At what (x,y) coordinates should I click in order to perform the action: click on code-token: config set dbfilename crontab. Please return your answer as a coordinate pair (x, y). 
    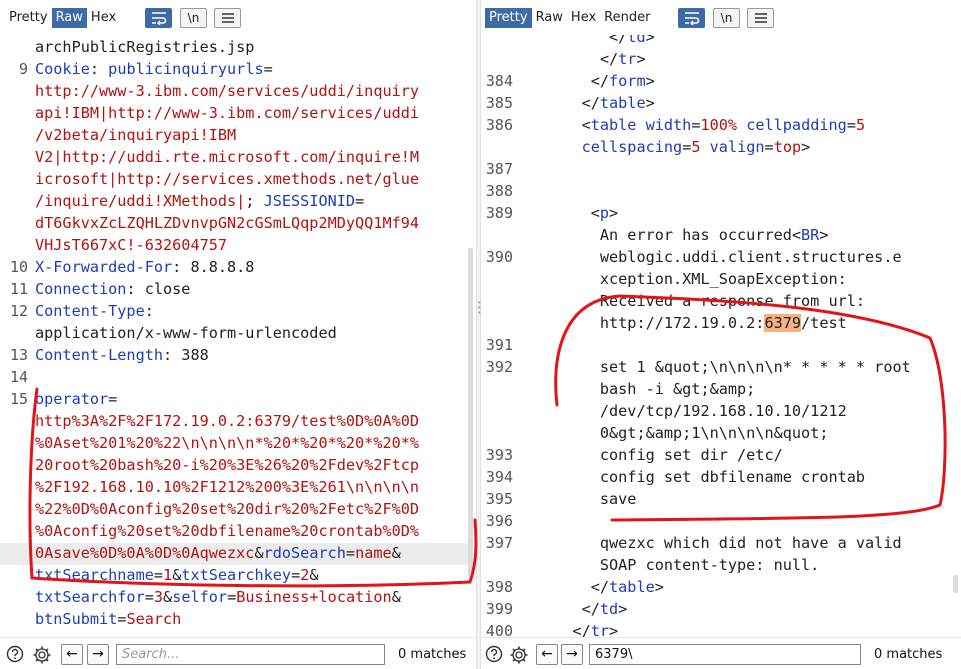
    Looking at the image, I should click on (673, 477).